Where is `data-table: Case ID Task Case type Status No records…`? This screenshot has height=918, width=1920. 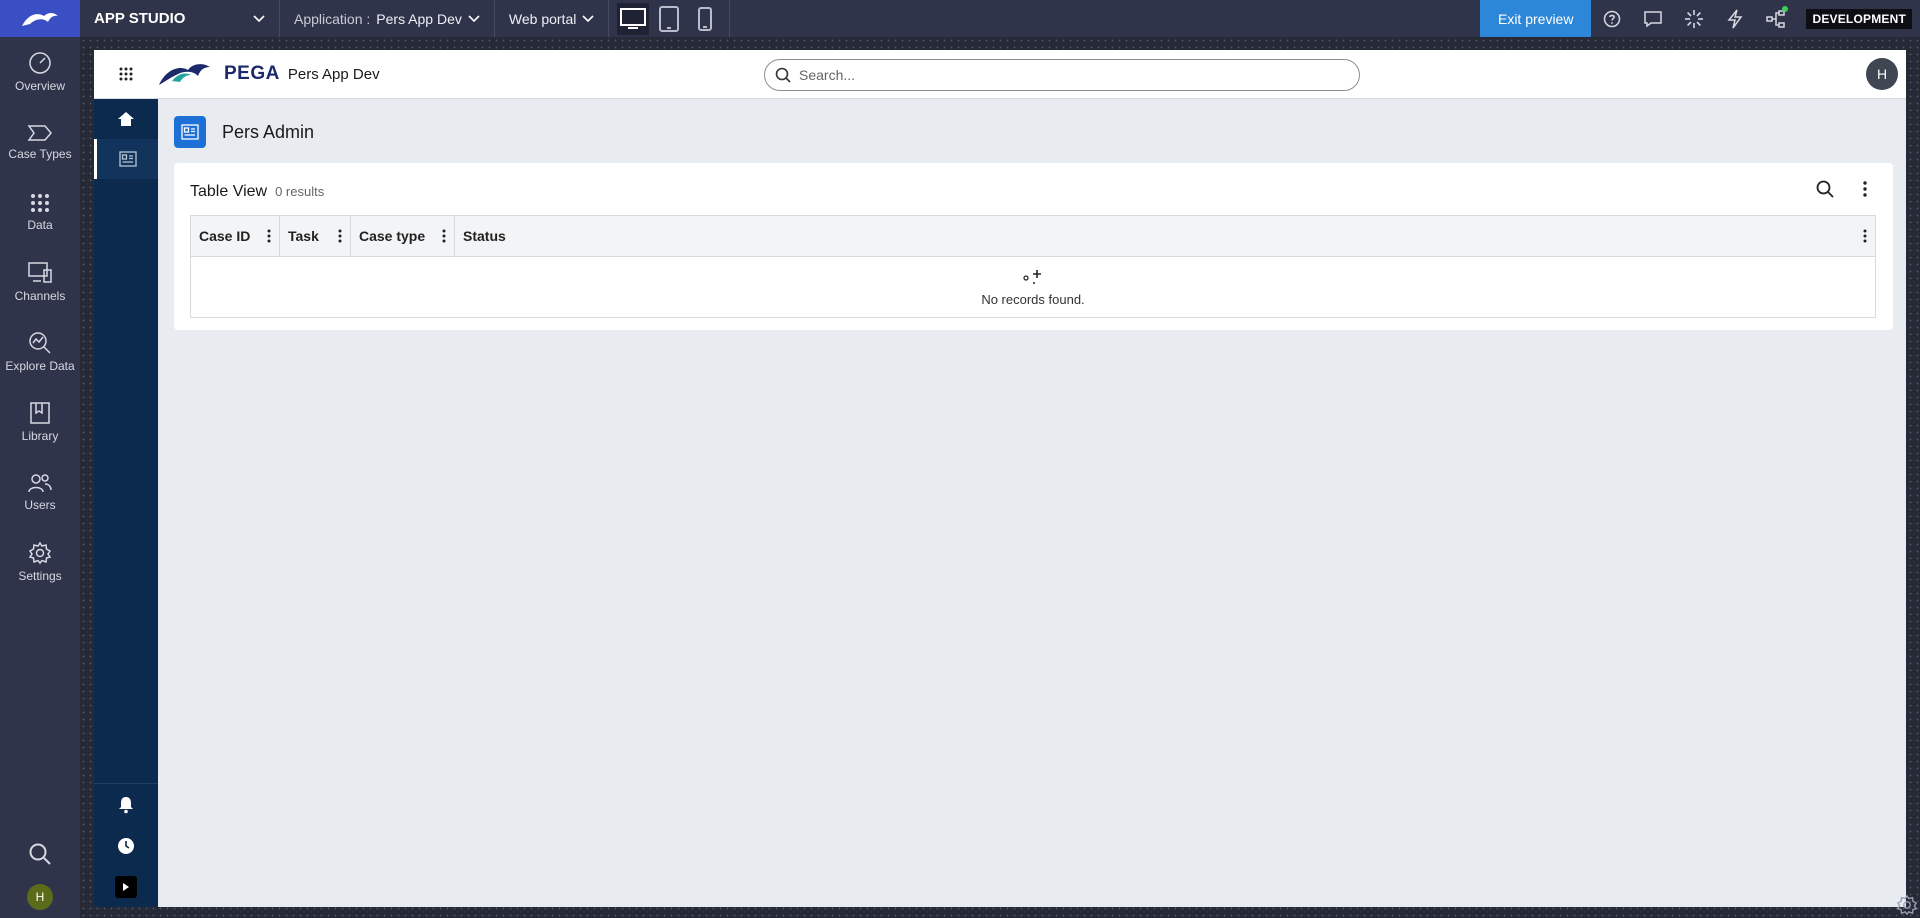 data-table: Case ID Task Case type Status No records… is located at coordinates (1033, 266).